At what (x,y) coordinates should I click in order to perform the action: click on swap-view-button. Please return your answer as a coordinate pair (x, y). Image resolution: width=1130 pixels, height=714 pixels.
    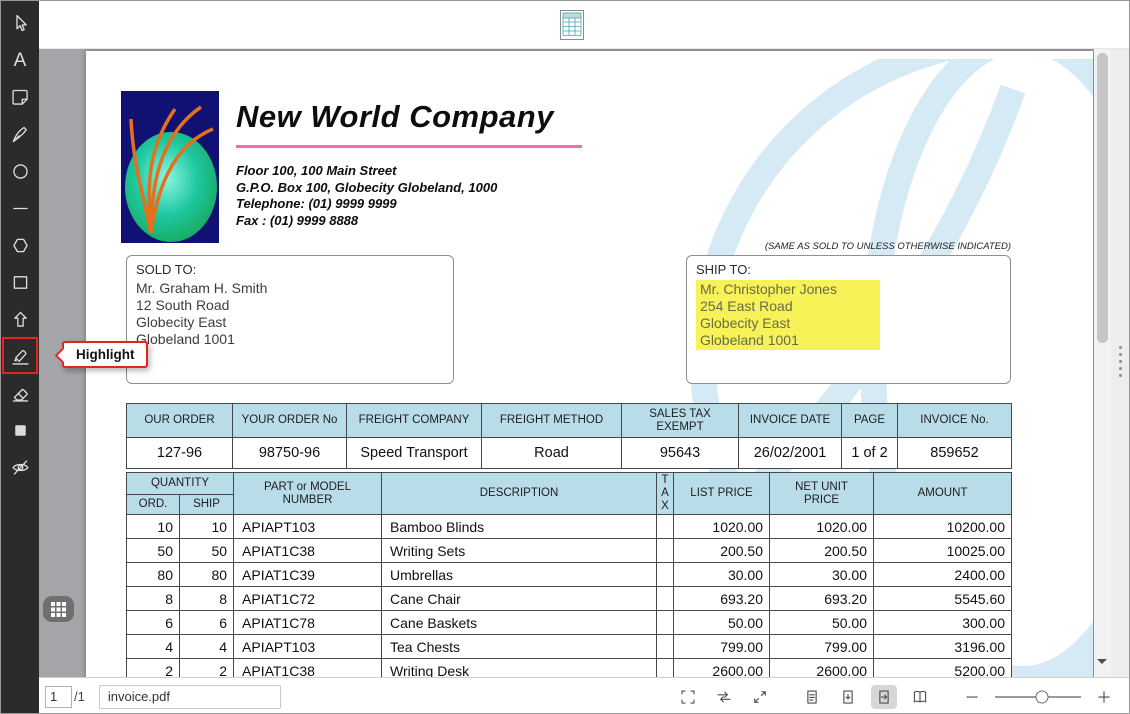
    Looking at the image, I should click on (724, 697).